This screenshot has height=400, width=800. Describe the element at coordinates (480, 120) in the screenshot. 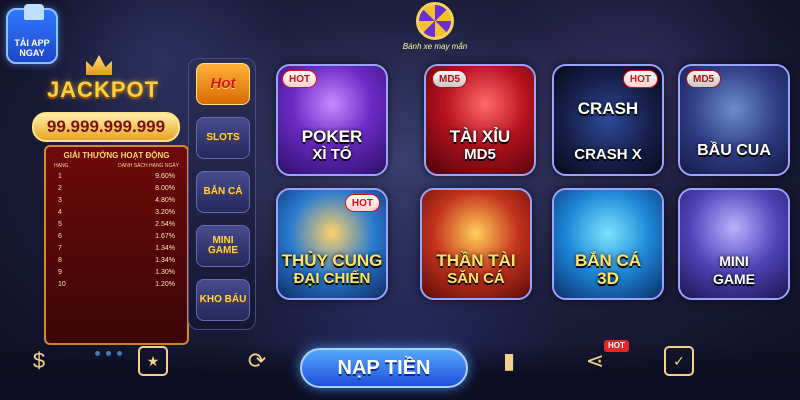

I see `game-card-tai-xiu: MD5 TÀI XỈU MD5` at that location.